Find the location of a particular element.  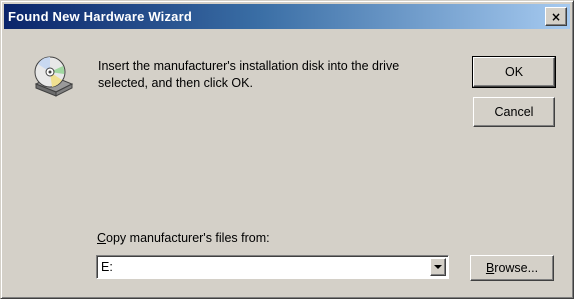

chevron-down-icon is located at coordinates (438, 267).